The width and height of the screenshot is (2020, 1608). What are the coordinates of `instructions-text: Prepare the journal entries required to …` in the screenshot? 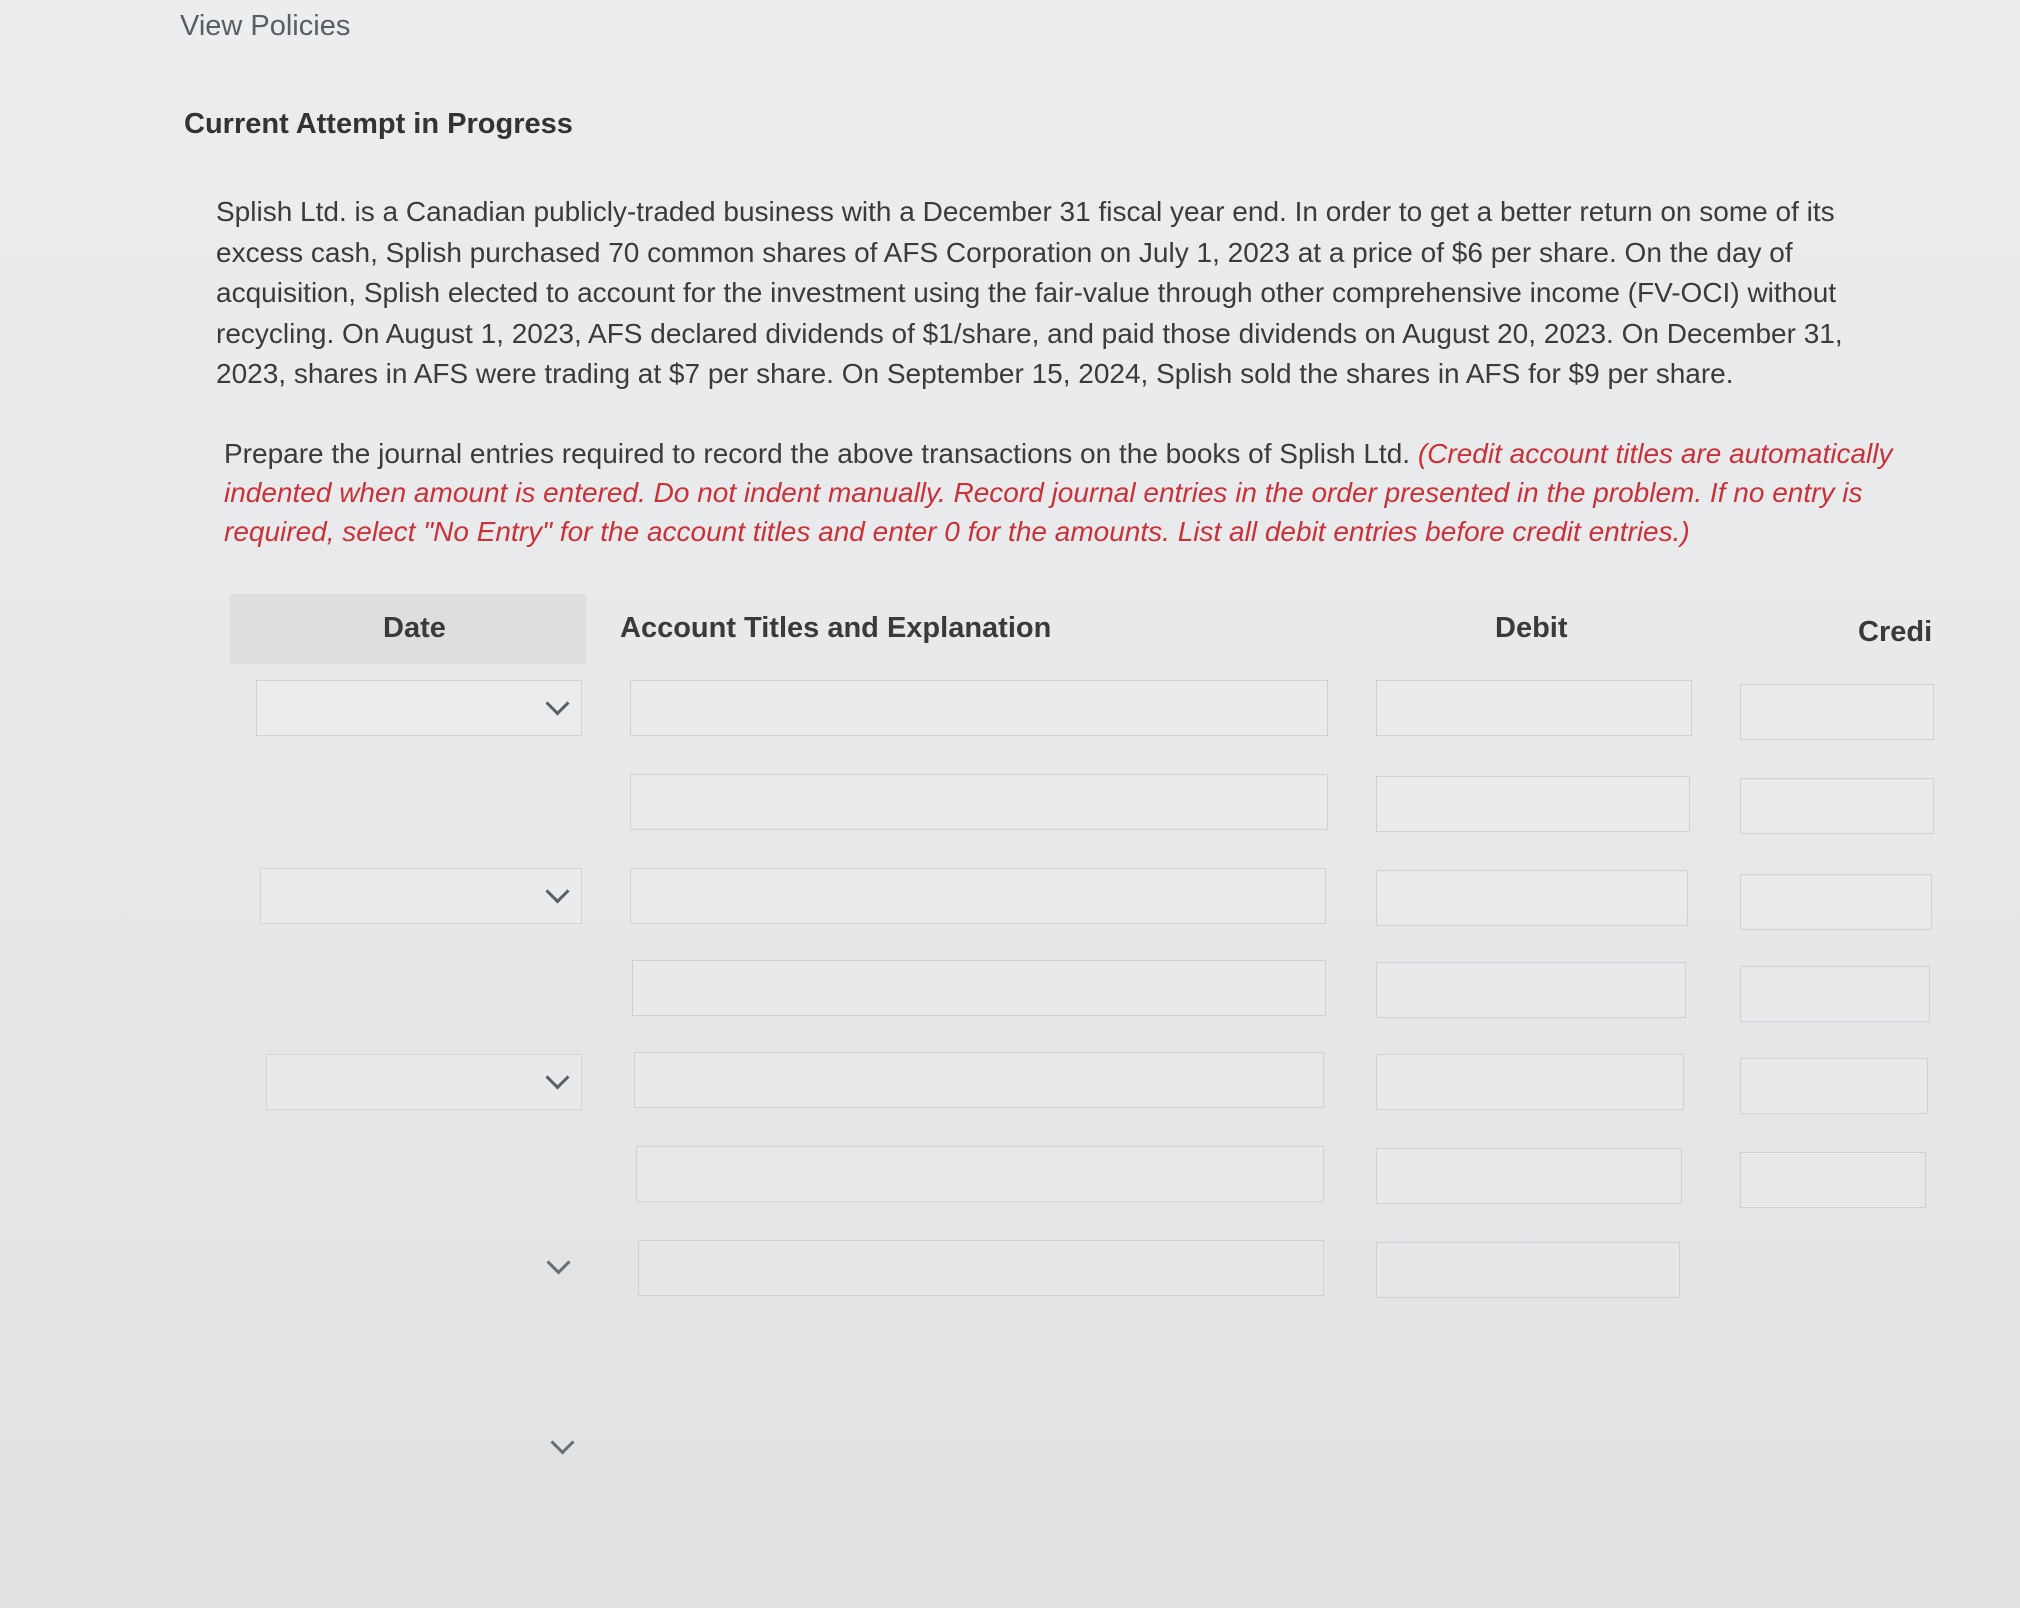 It's located at (821, 453).